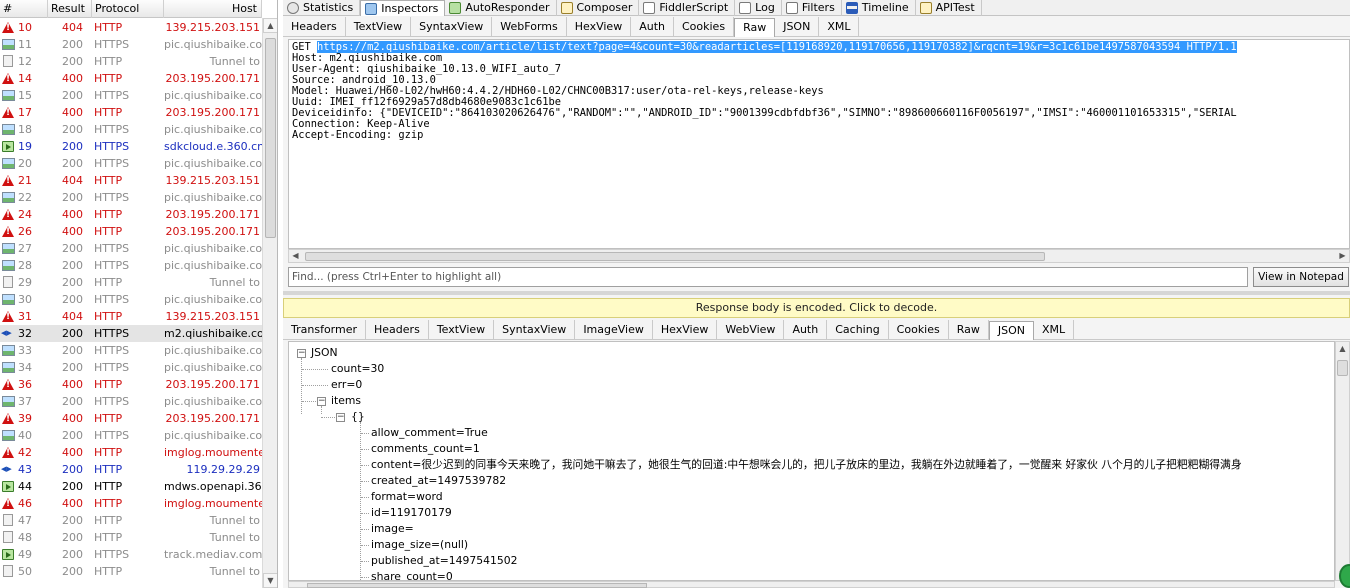 The height and width of the screenshot is (588, 1350). What do you see at coordinates (322, 8) in the screenshot?
I see `tab-statistics: Statistics` at bounding box center [322, 8].